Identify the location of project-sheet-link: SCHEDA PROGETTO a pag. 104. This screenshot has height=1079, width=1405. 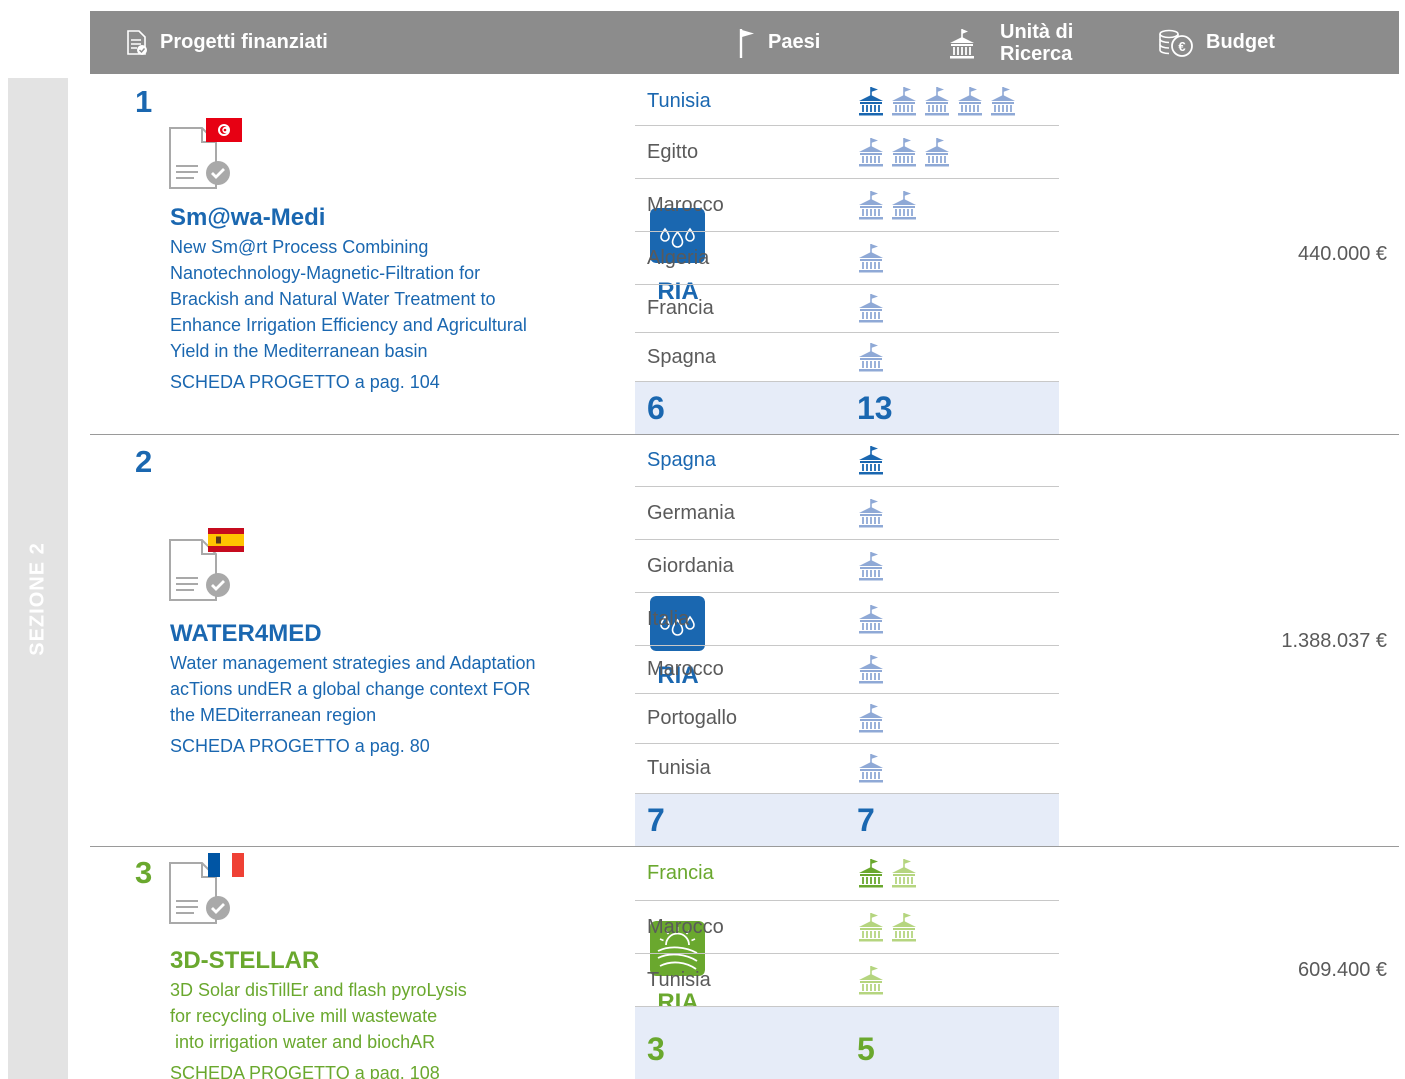
(305, 382).